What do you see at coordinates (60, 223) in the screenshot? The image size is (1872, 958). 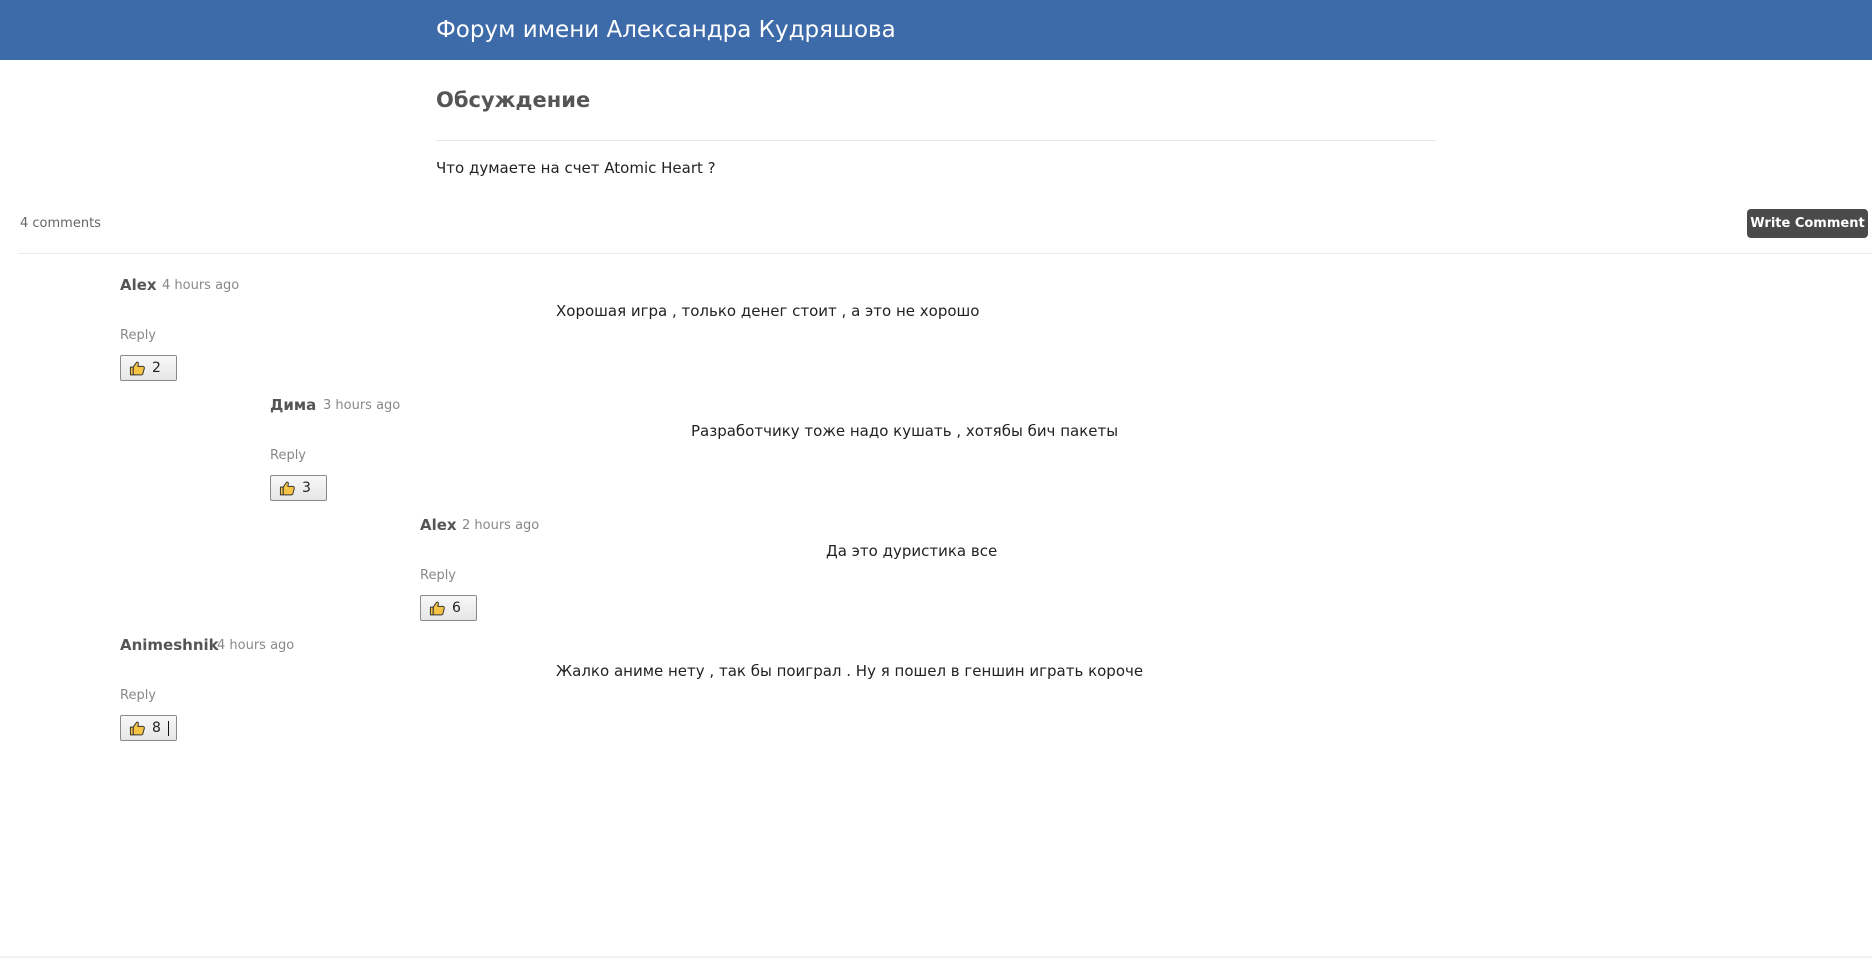 I see `comments-count: 4 comments` at bounding box center [60, 223].